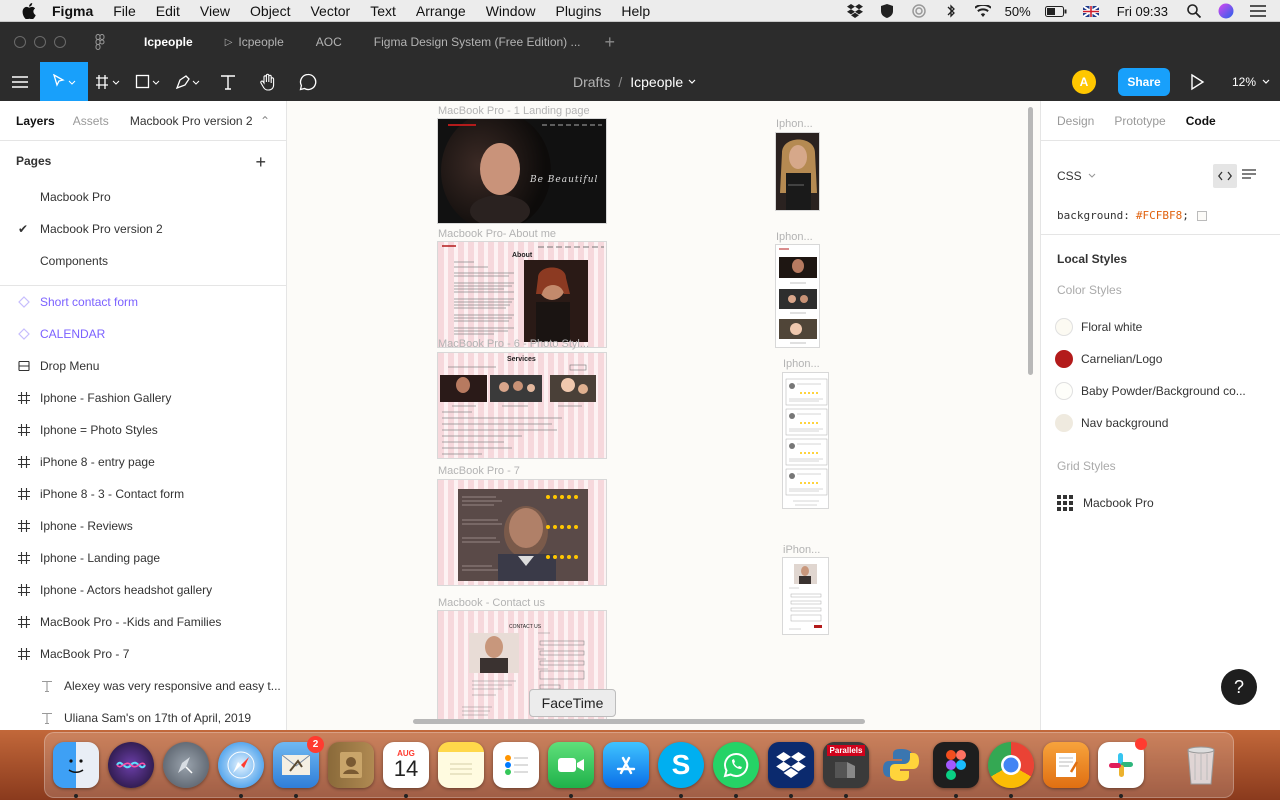  I want to click on trash-icon, so click(1201, 765).